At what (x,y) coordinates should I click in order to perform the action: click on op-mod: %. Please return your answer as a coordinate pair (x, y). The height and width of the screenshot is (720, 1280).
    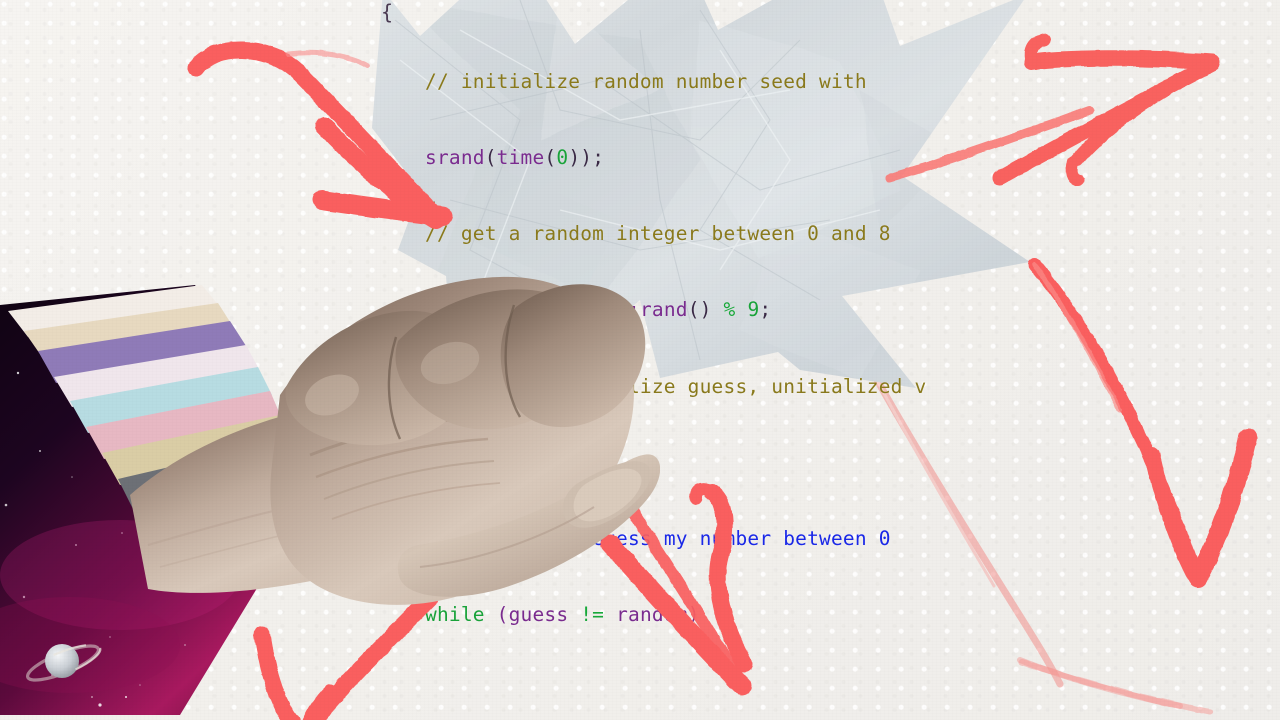
    Looking at the image, I should click on (735, 310).